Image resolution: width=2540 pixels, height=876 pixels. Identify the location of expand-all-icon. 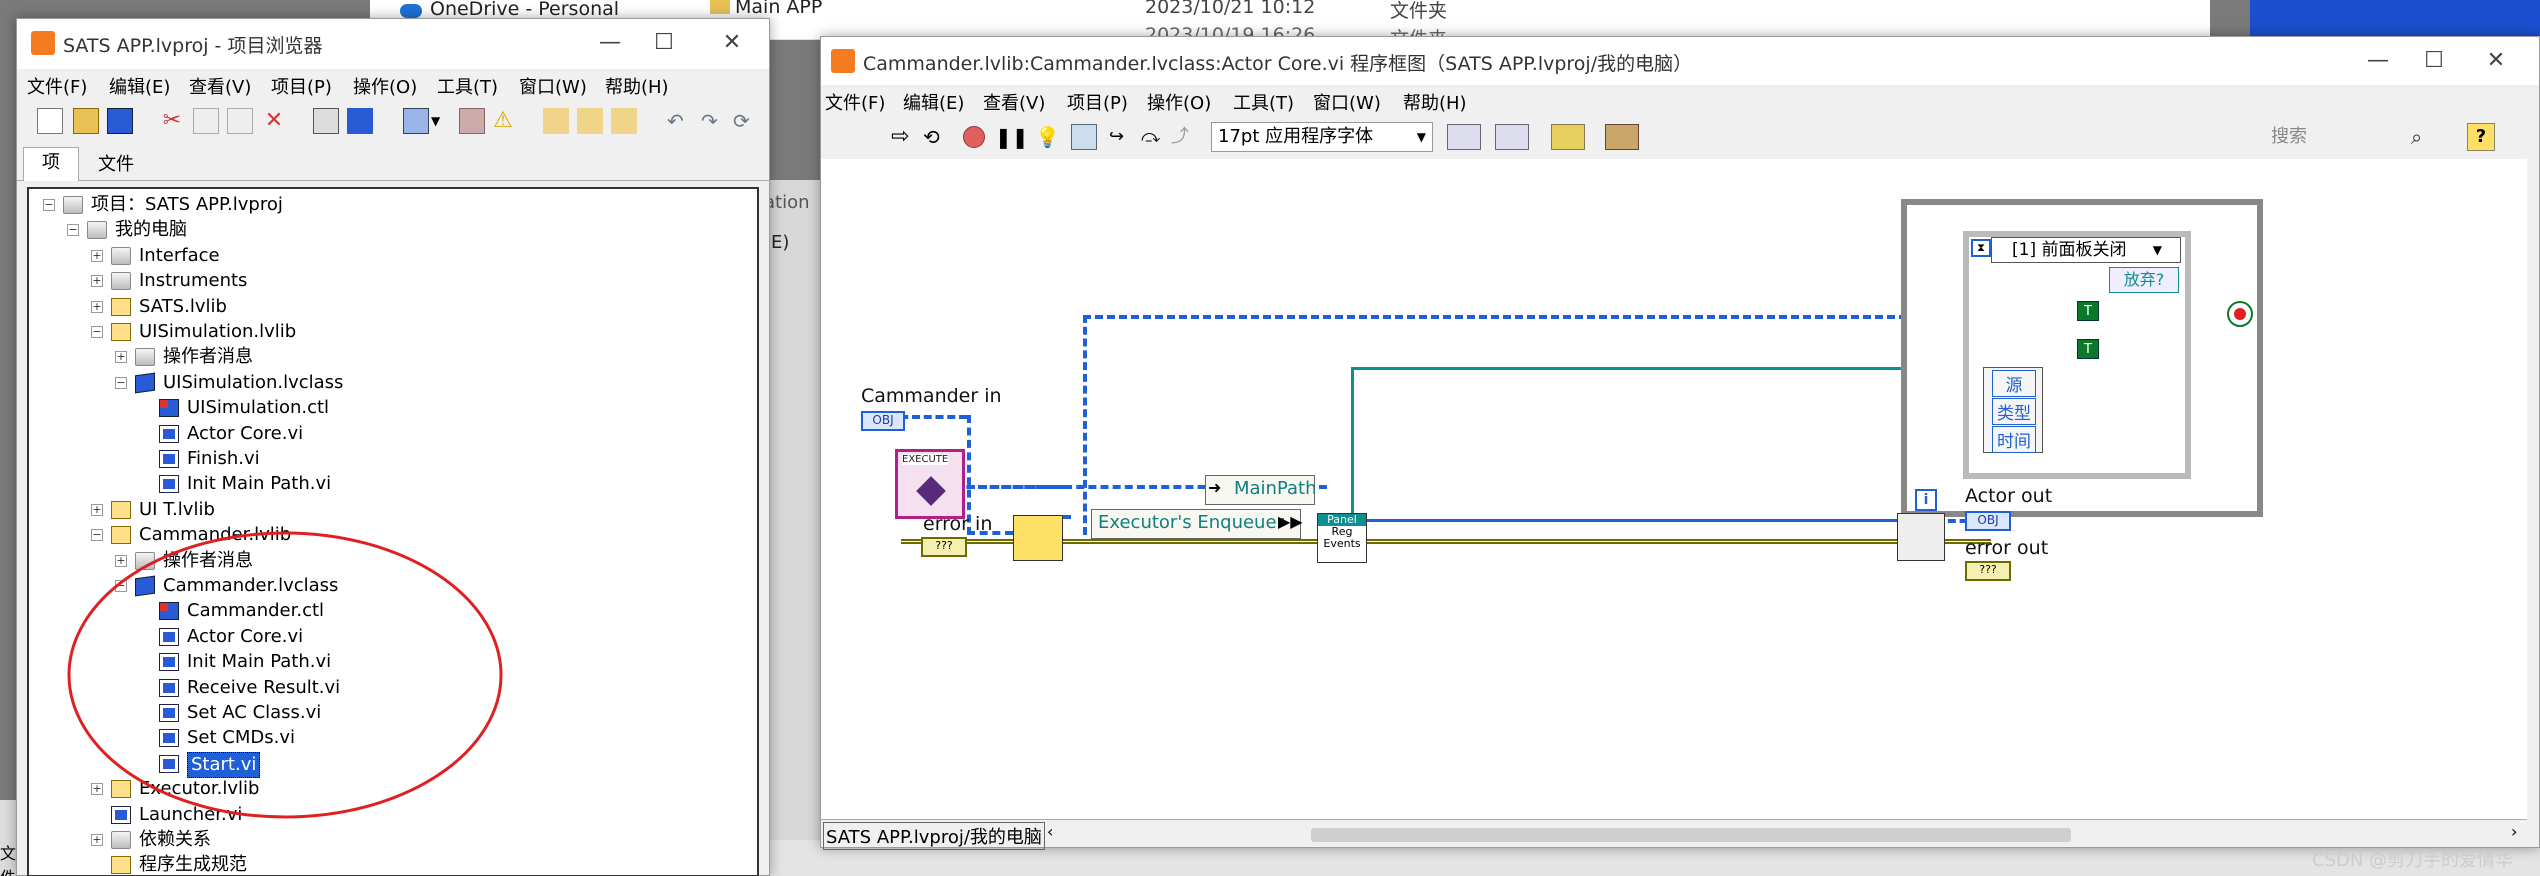
(556, 121).